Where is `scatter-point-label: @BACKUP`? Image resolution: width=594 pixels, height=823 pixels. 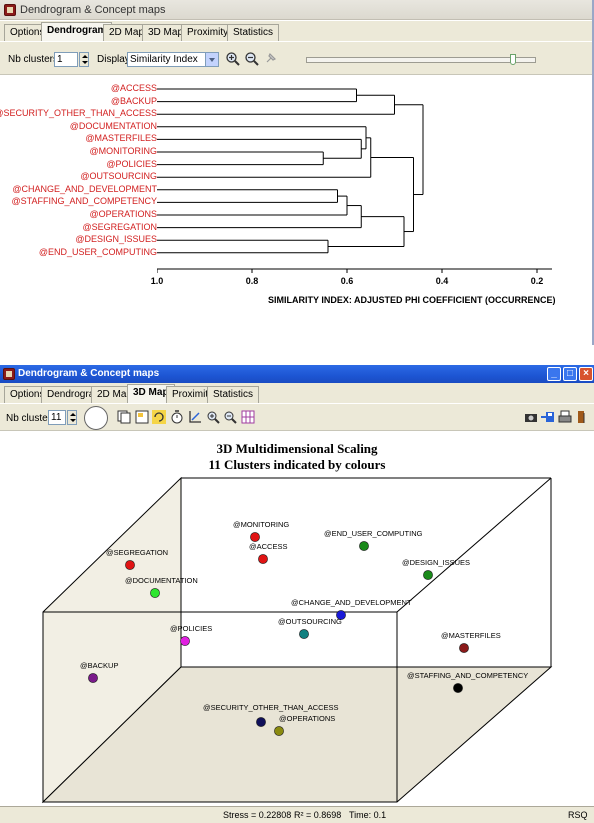
scatter-point-label: @BACKUP is located at coordinates (99, 665).